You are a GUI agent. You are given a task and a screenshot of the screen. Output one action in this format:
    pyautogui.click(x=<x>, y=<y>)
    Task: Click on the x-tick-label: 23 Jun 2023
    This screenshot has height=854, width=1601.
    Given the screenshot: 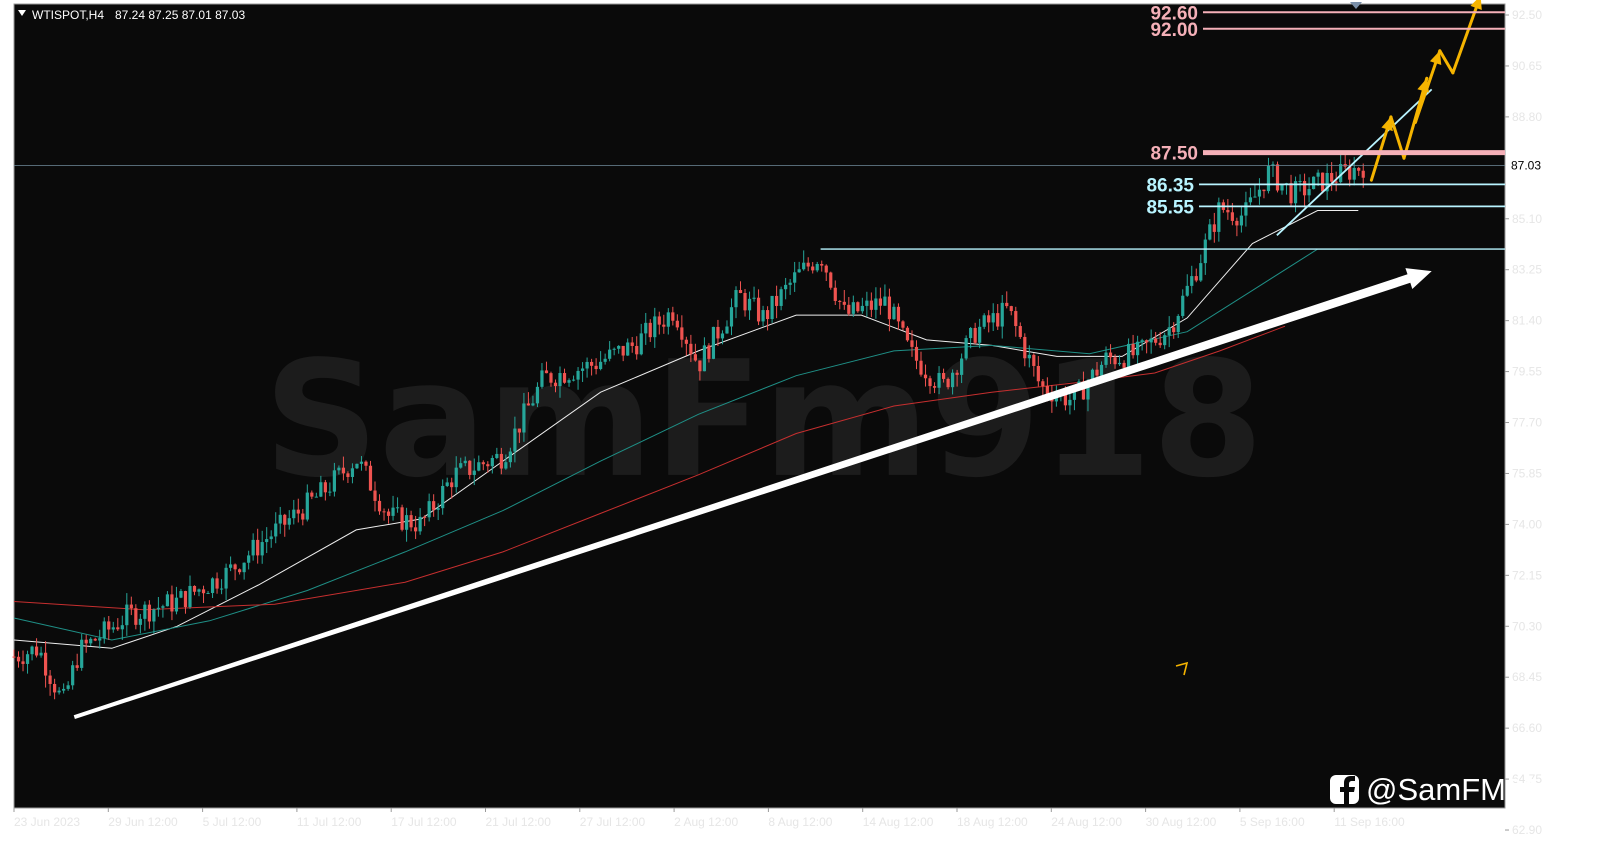 What is the action you would take?
    pyautogui.click(x=47, y=822)
    